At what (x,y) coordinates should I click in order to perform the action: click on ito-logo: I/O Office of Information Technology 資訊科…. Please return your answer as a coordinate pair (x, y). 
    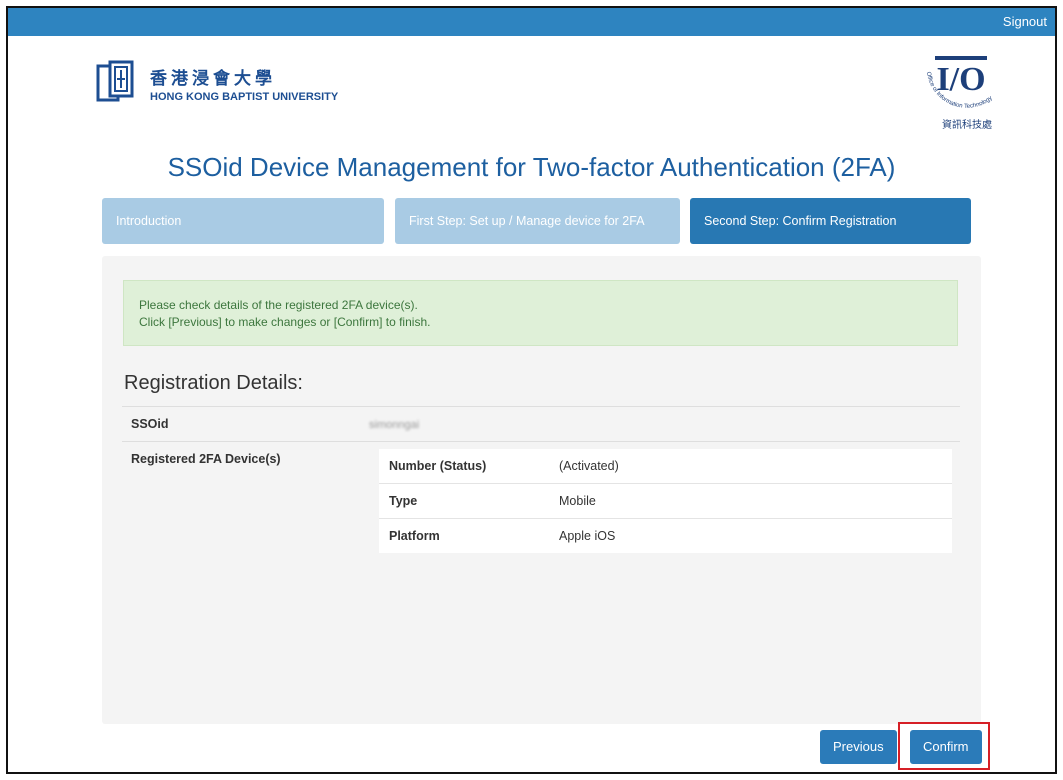
    Looking at the image, I should click on (962, 92).